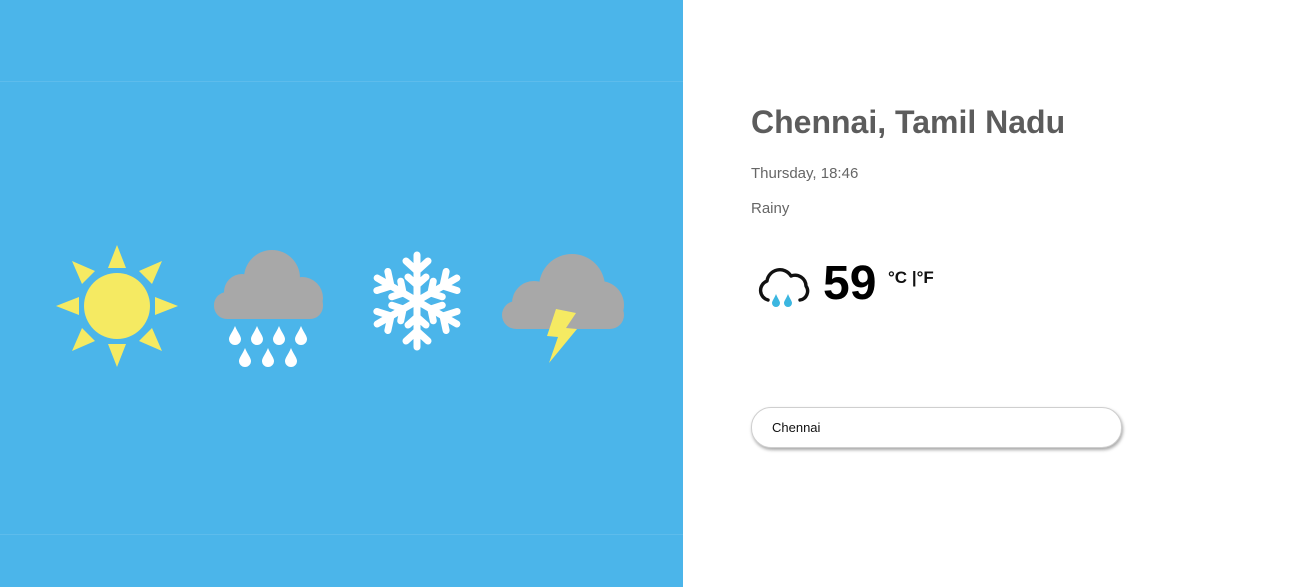  What do you see at coordinates (770, 208) in the screenshot?
I see `condition-label: Rainy` at bounding box center [770, 208].